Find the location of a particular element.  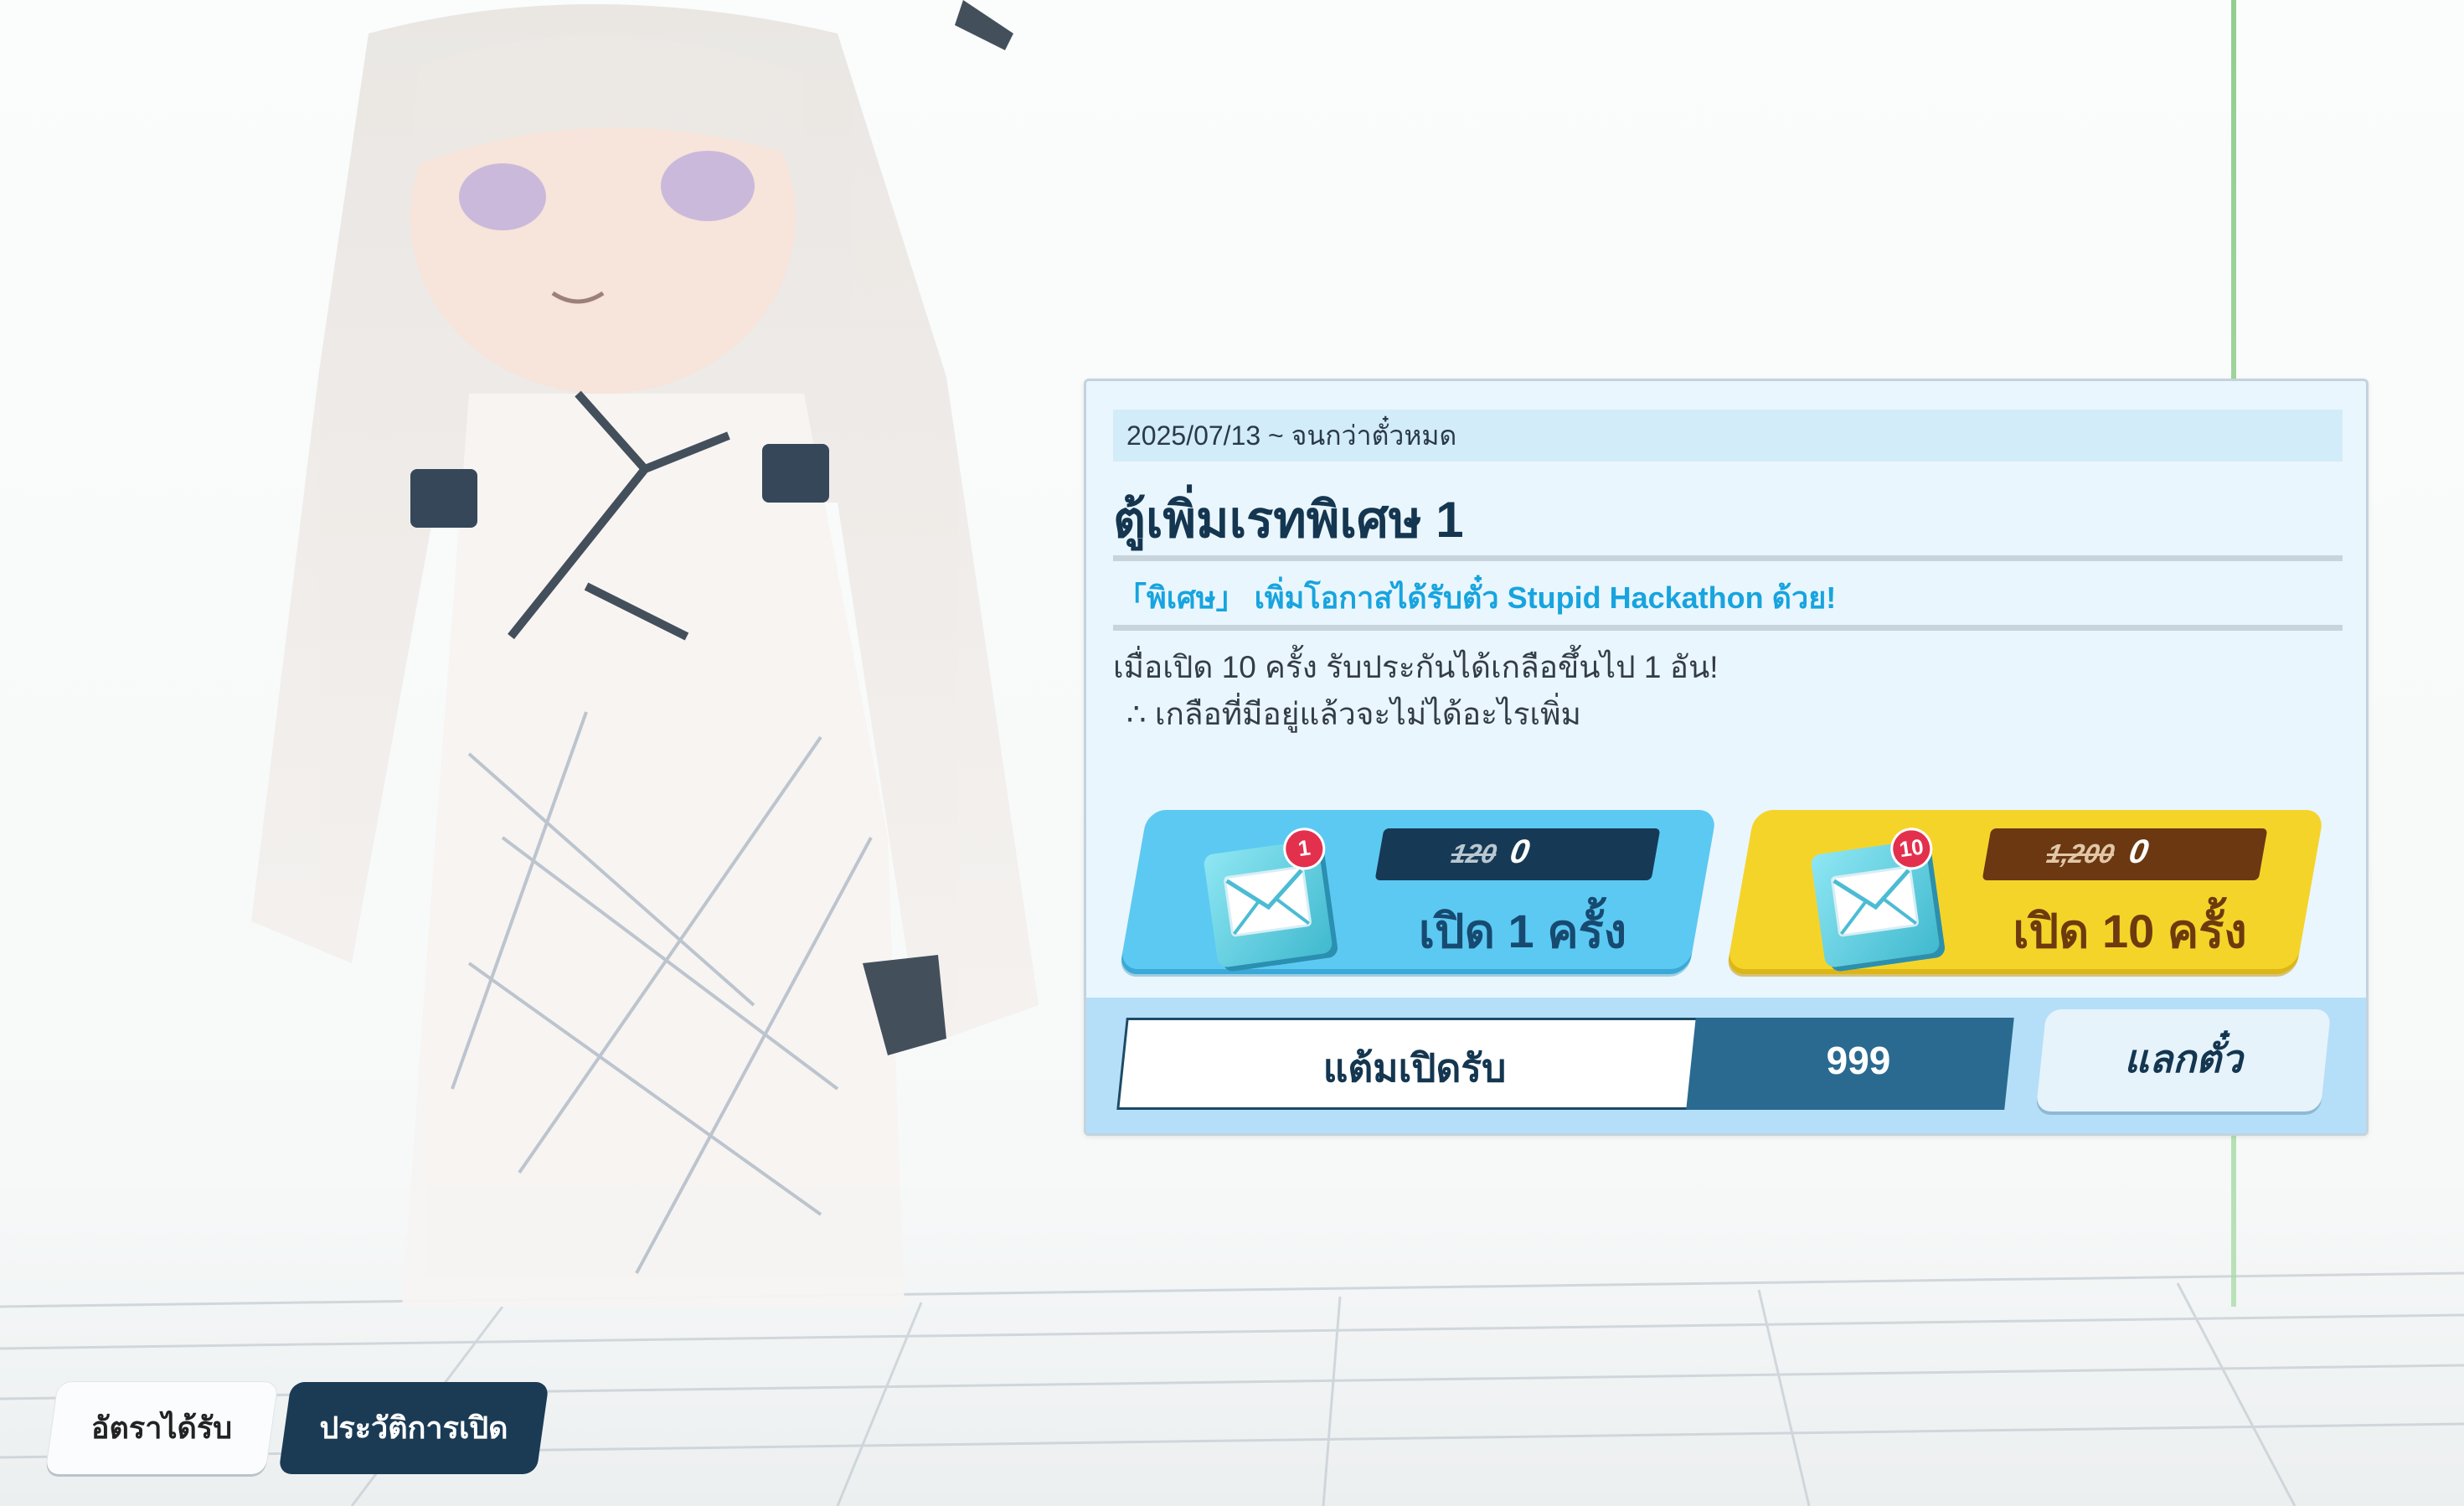

points-value: 999 is located at coordinates (1858, 1060).